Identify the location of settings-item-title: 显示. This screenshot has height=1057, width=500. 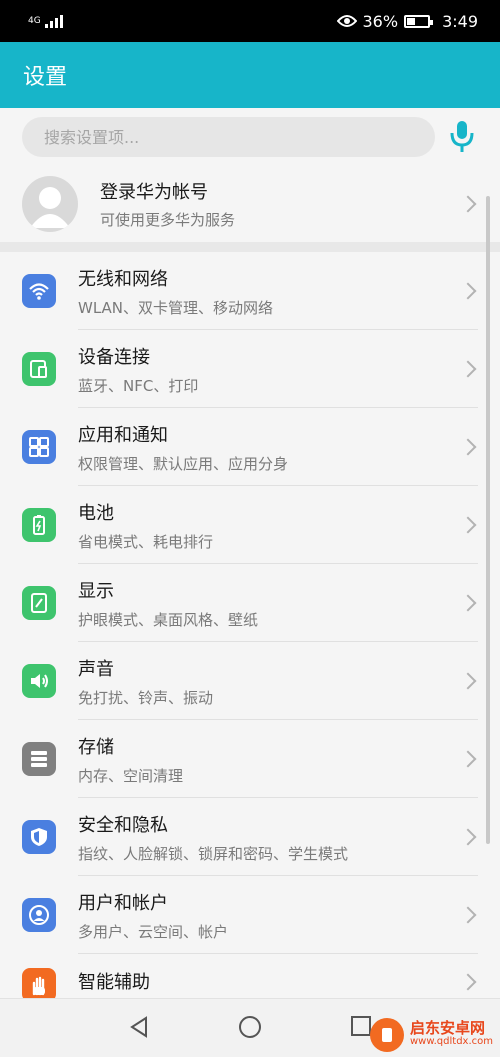
(96, 591).